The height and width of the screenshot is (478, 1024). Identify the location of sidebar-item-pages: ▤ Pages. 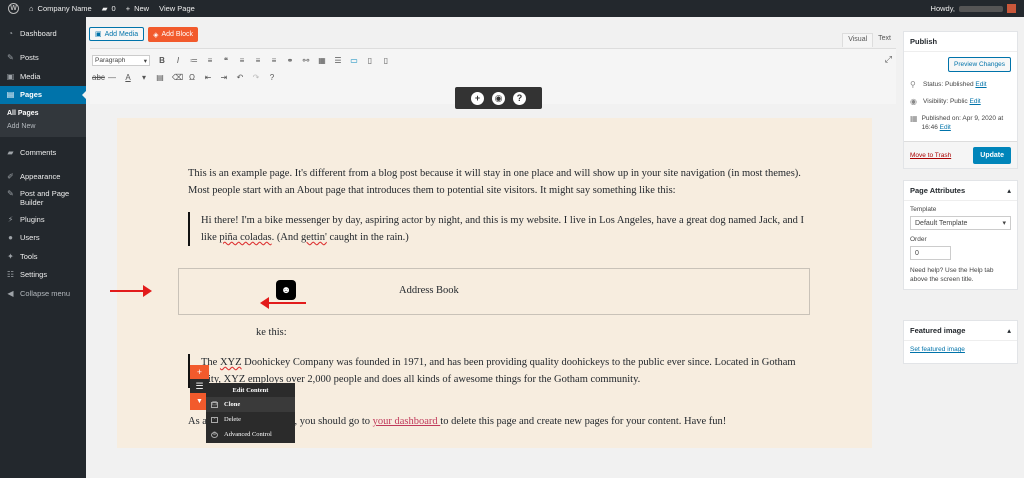
(43, 94).